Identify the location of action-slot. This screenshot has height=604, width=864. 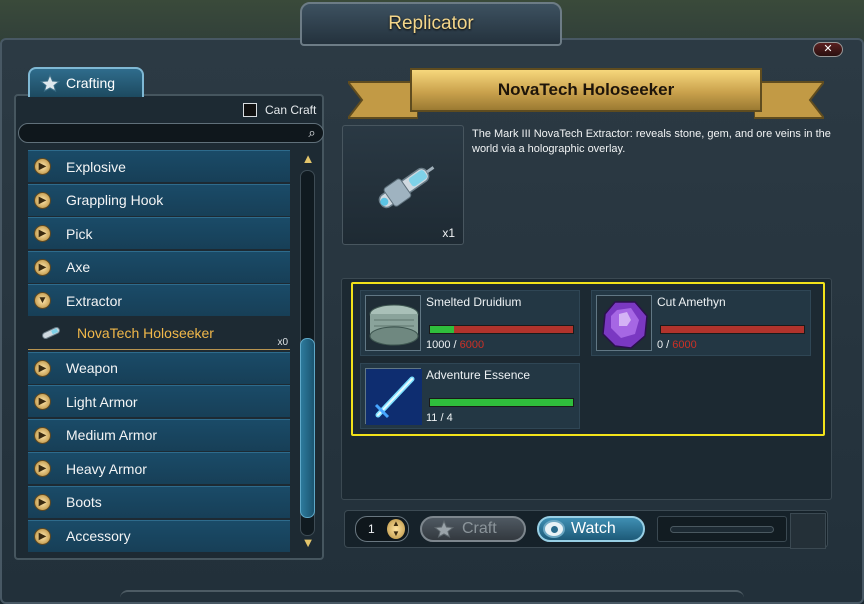
(808, 531).